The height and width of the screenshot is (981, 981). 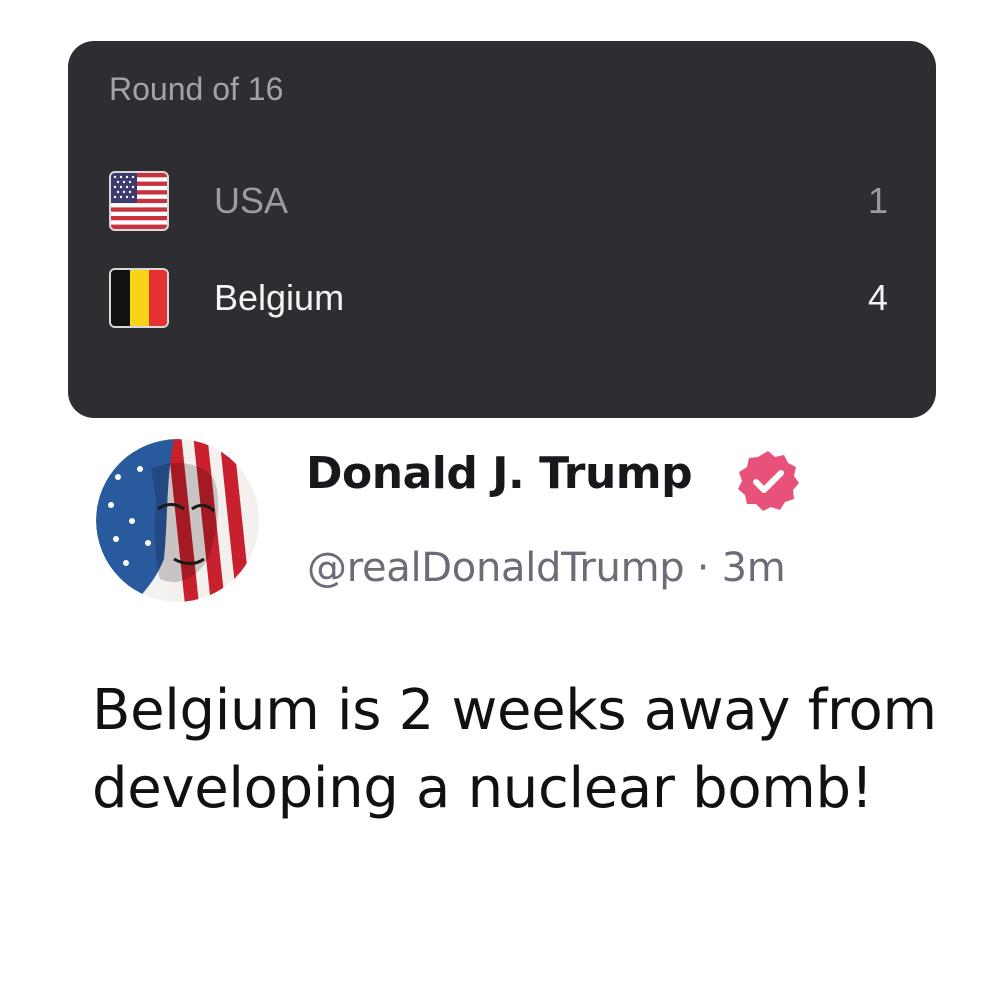 What do you see at coordinates (251, 200) in the screenshot?
I see `team-name-usa: USA` at bounding box center [251, 200].